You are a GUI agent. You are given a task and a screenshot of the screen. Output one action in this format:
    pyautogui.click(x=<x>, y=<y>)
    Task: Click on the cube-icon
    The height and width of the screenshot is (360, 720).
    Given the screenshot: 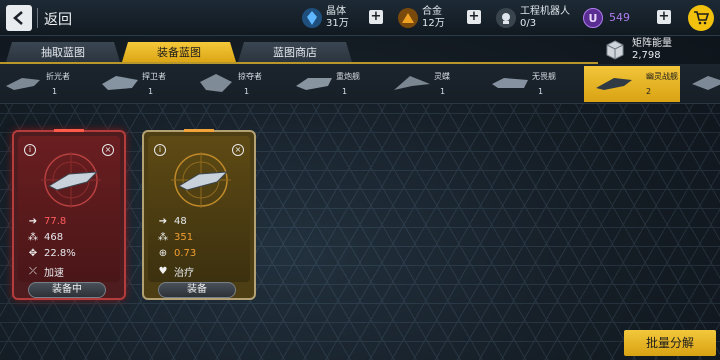 What is the action you would take?
    pyautogui.click(x=615, y=50)
    